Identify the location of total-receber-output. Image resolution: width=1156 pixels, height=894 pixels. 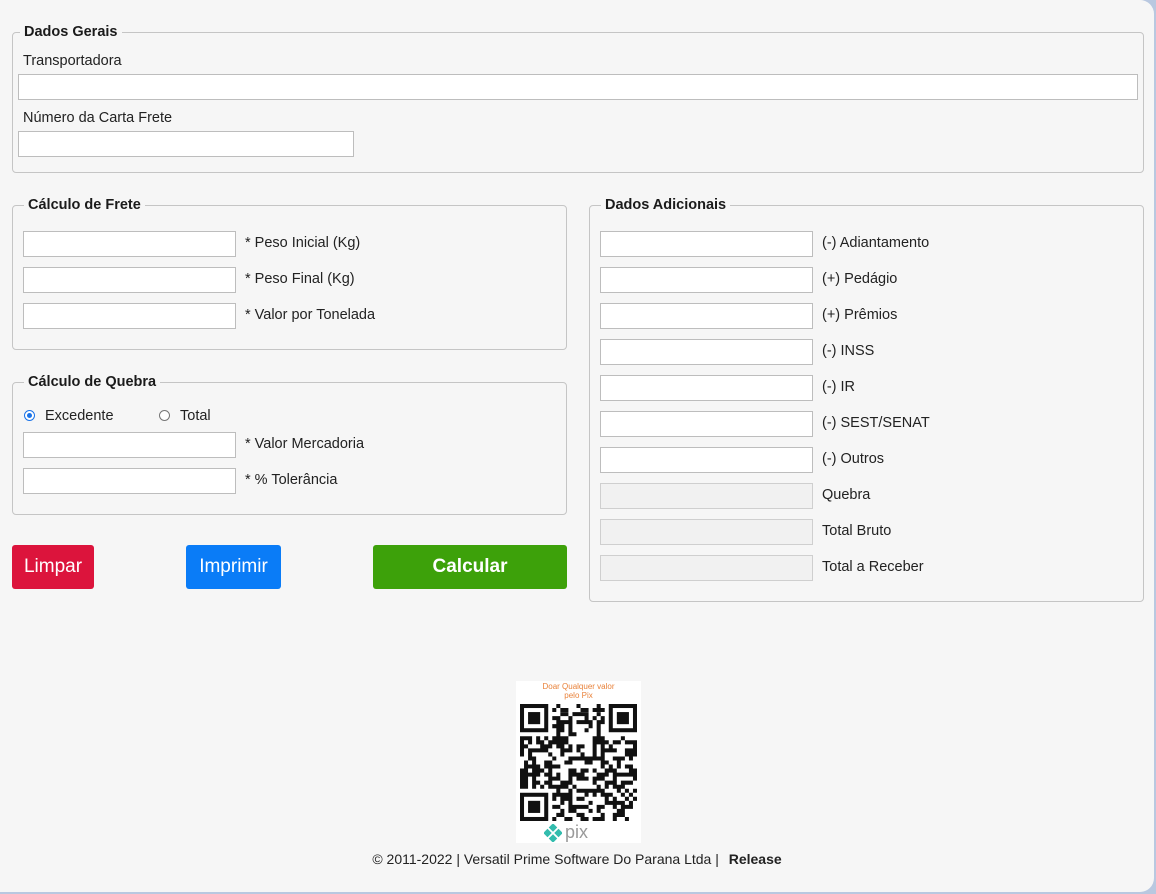
(706, 568).